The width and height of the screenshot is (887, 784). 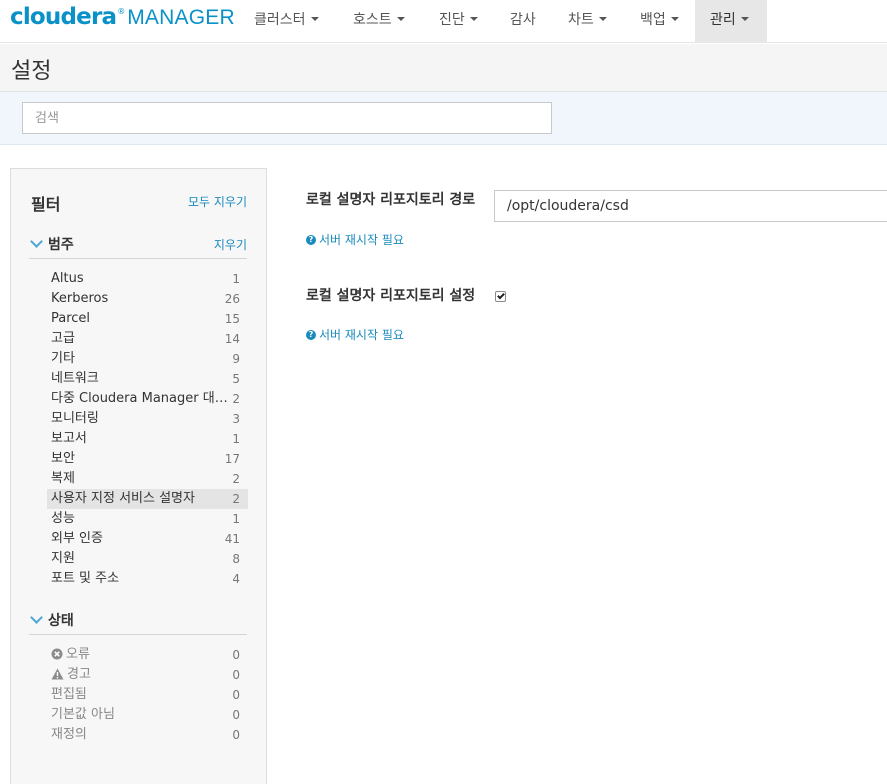 I want to click on warning-icon, so click(x=57, y=673).